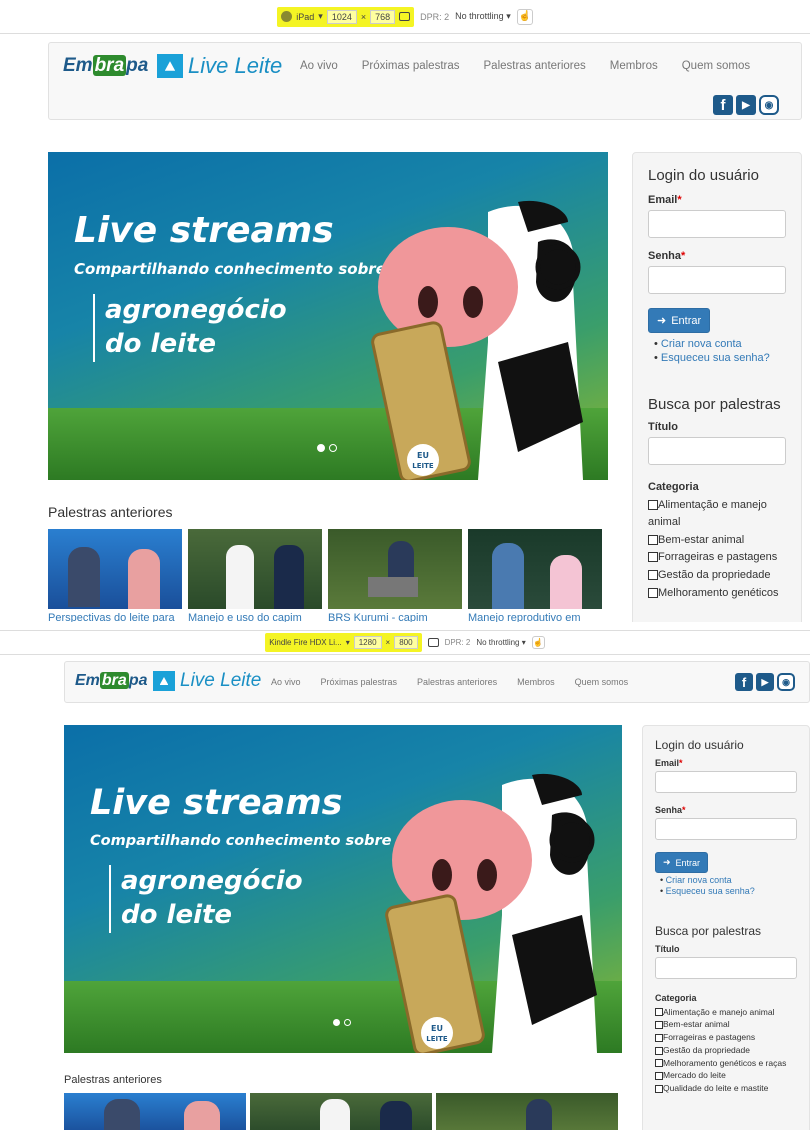  I want to click on device-selector: iPad ▾ 1024 × 768, so click(346, 16).